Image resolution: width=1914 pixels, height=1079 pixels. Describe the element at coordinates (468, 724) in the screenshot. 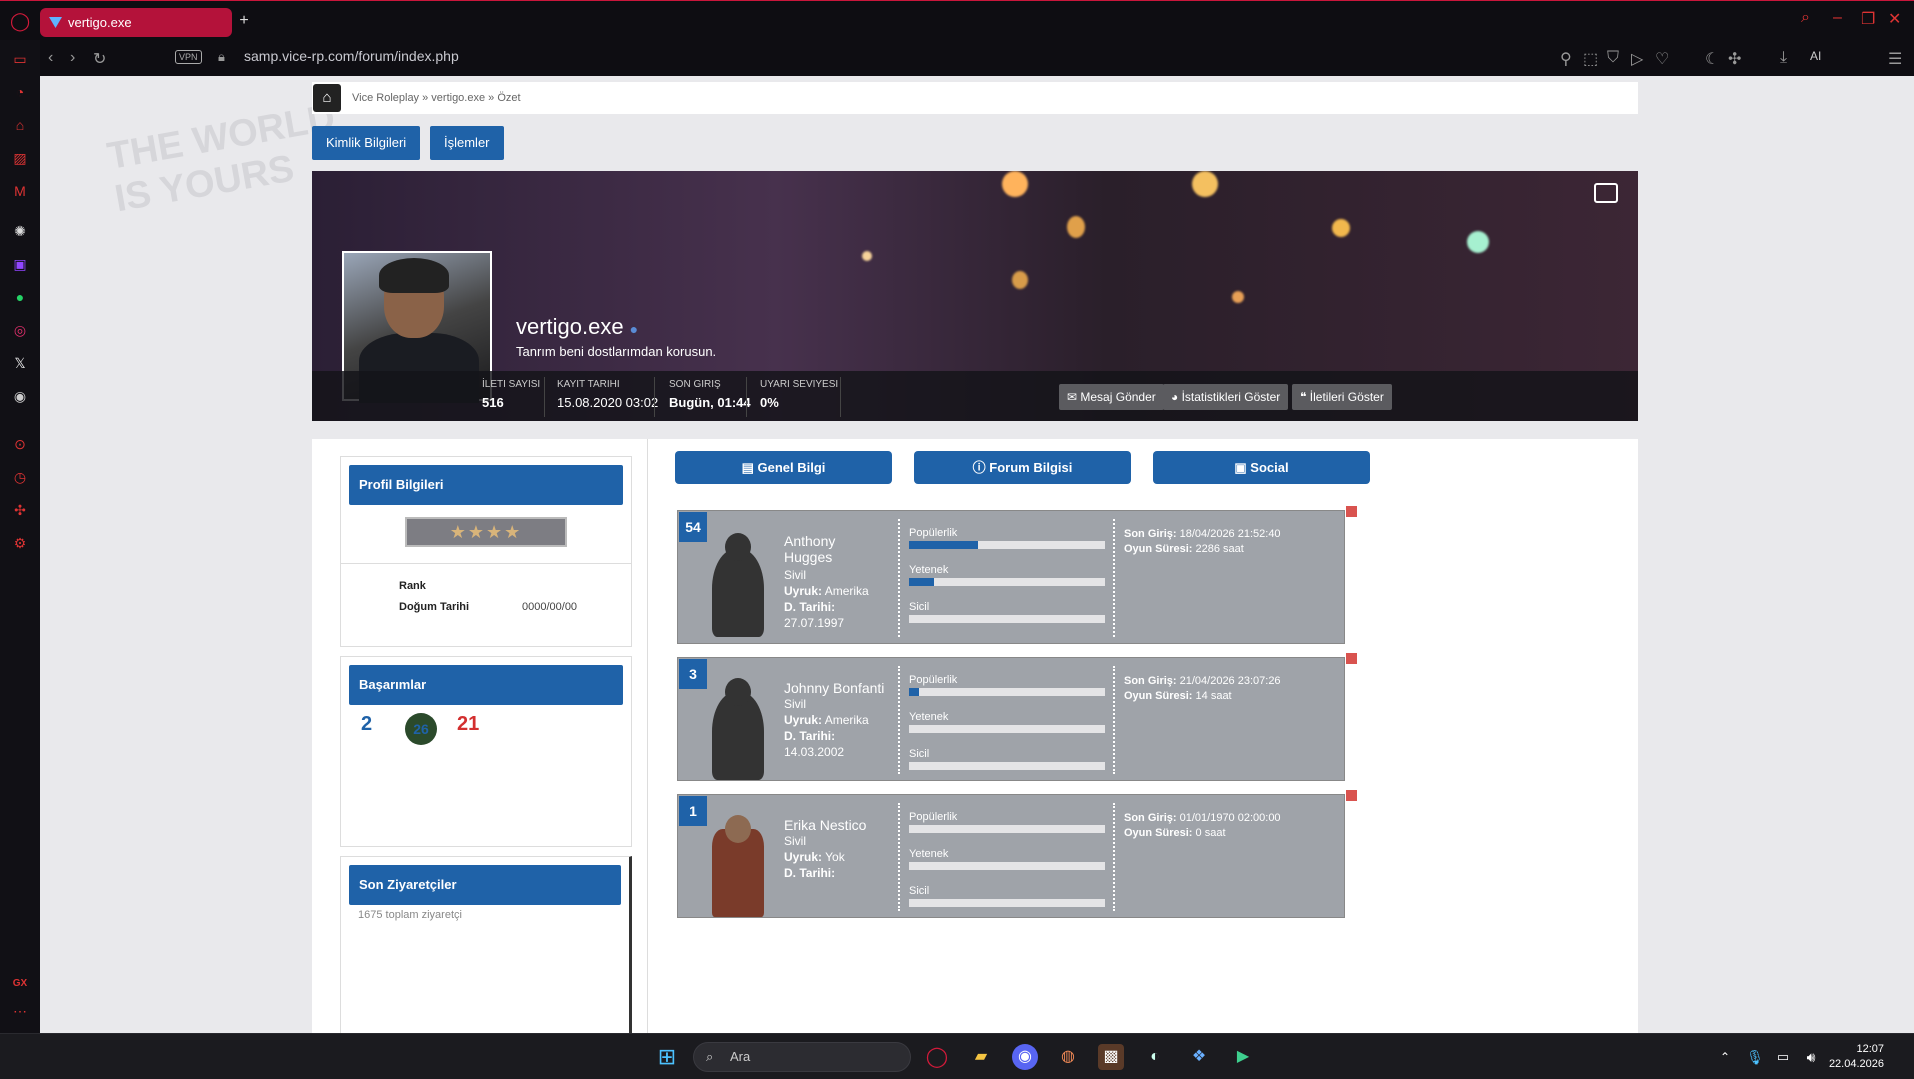

I see `achievement-badge-3: 21` at that location.